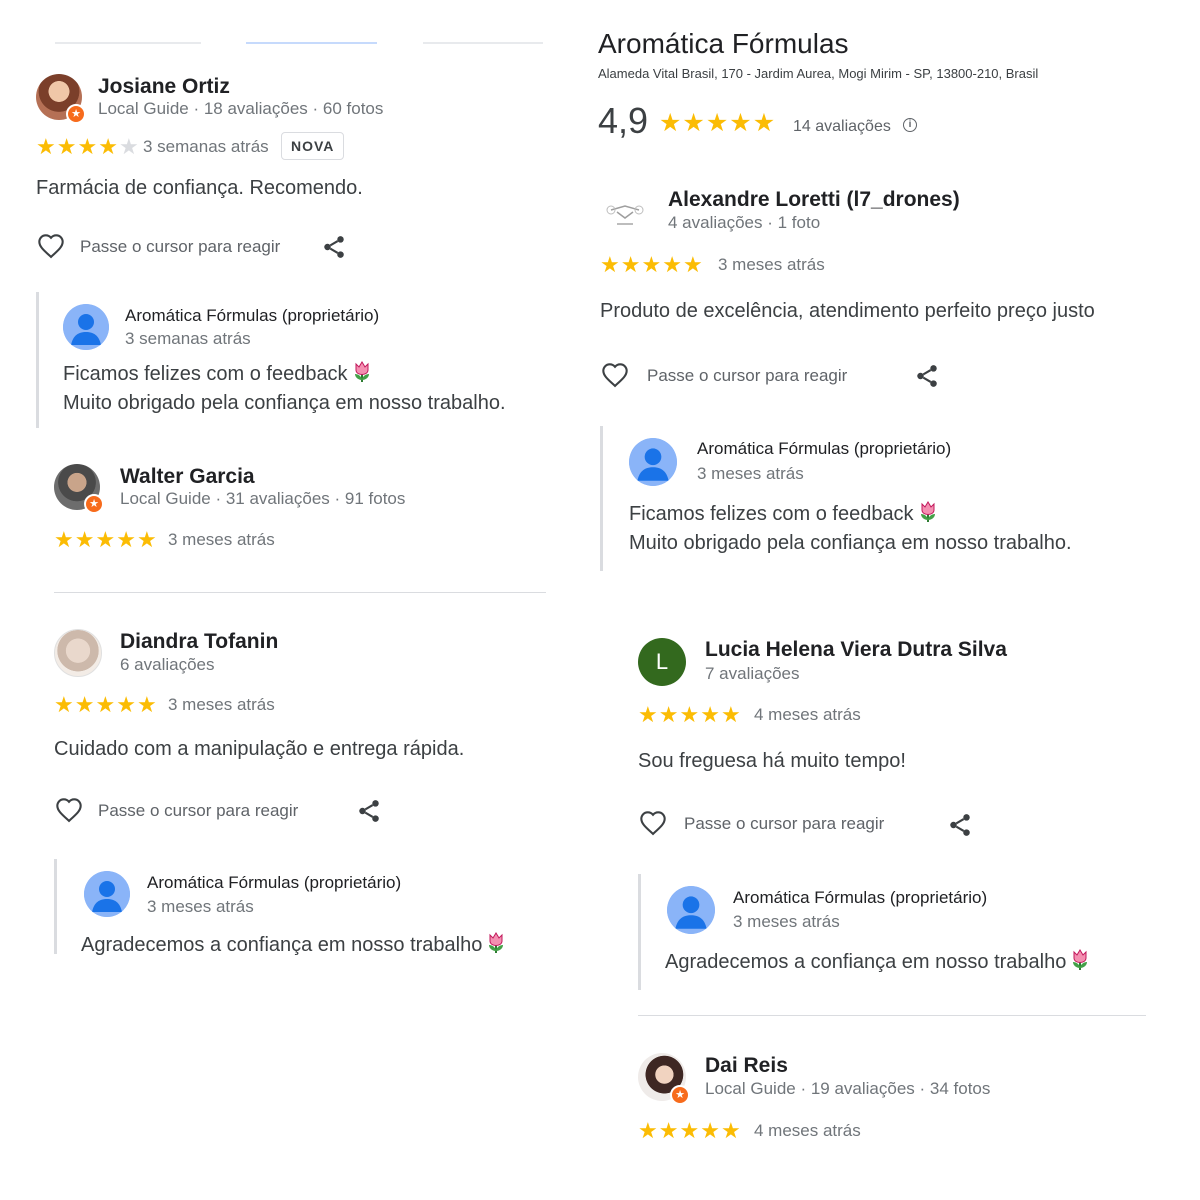  Describe the element at coordinates (842, 127) in the screenshot. I see `reviews-count: 14 avaliações` at that location.